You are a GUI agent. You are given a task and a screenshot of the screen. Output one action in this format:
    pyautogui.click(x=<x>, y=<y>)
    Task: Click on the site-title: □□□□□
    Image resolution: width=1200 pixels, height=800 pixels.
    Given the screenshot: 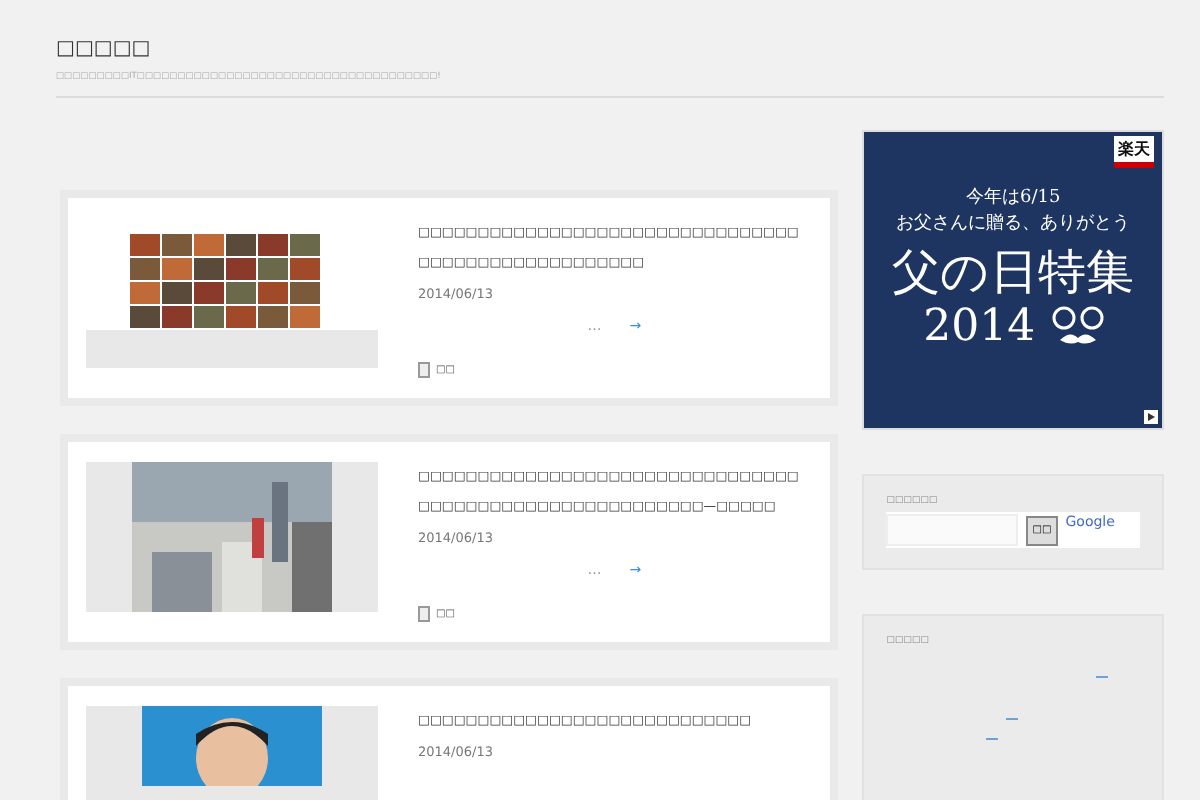 What is the action you would take?
    pyautogui.click(x=610, y=50)
    